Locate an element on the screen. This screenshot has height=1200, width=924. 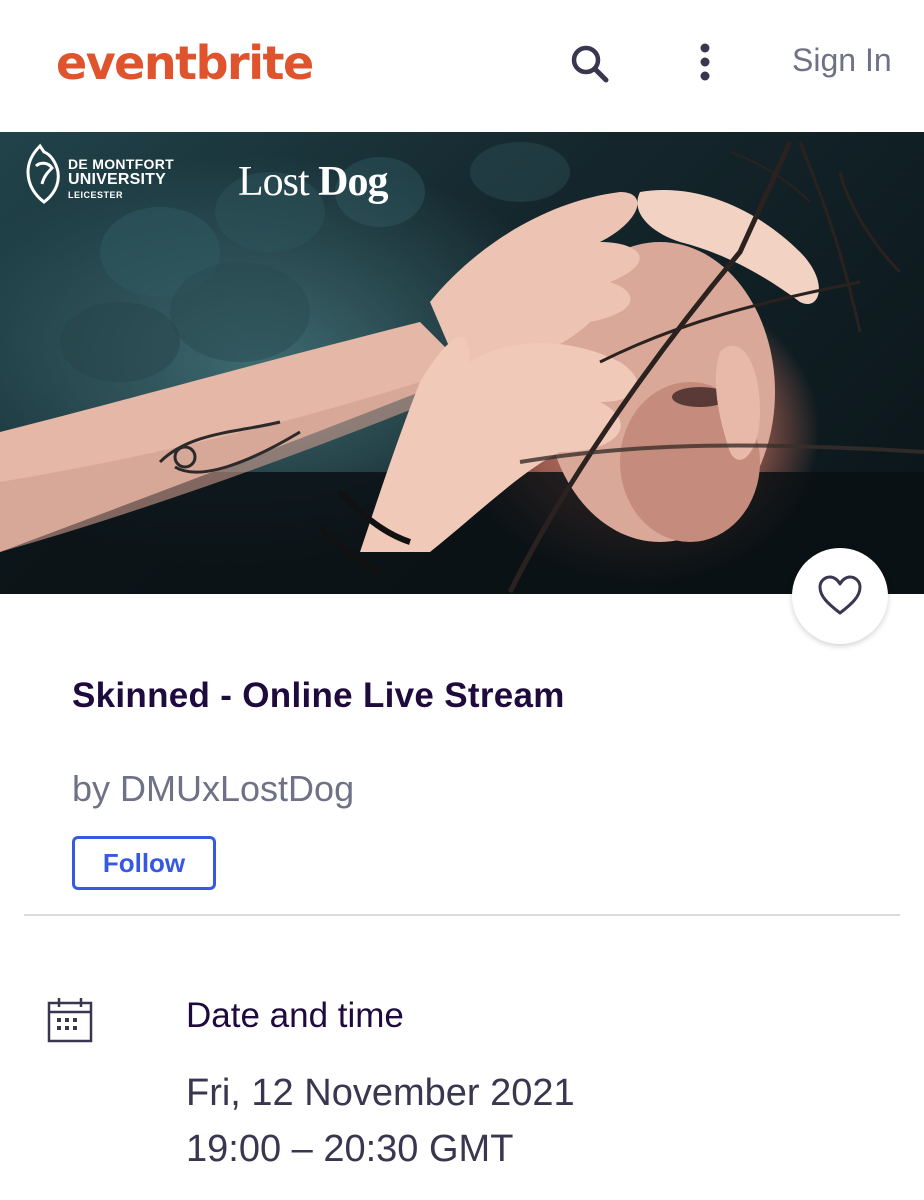
dmu-logo: DE MONTFORT UNIVERSITY LEICESTER is located at coordinates (109, 175).